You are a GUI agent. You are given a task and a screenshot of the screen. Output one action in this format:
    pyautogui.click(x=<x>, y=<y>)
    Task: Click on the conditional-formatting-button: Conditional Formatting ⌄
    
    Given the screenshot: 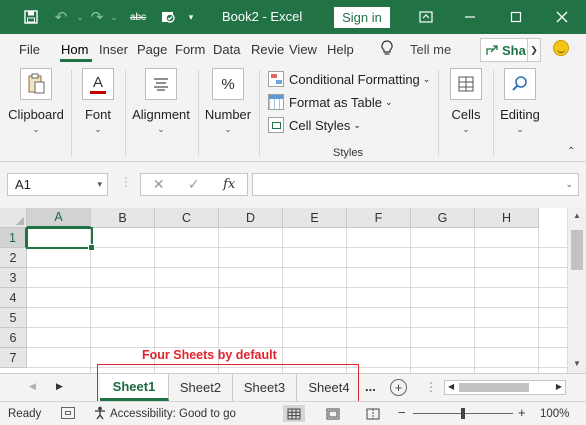 What is the action you would take?
    pyautogui.click(x=349, y=79)
    